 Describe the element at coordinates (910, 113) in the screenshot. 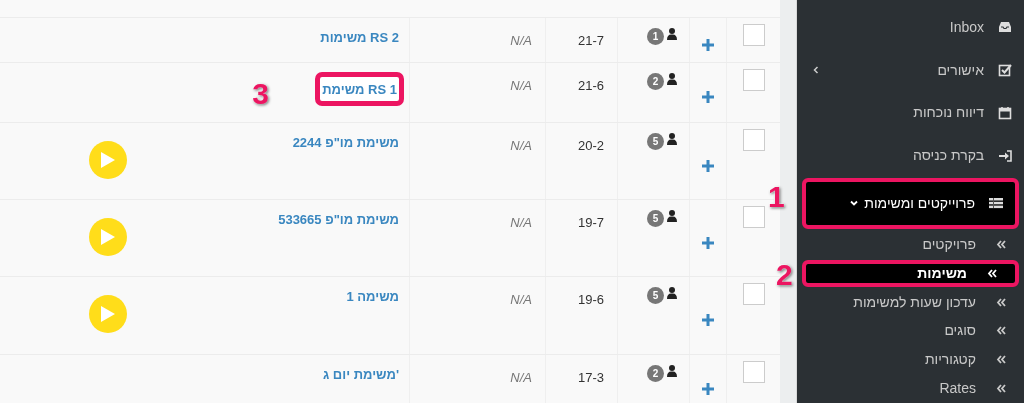

I see `sidebar-item: דיווח נוכחות` at that location.